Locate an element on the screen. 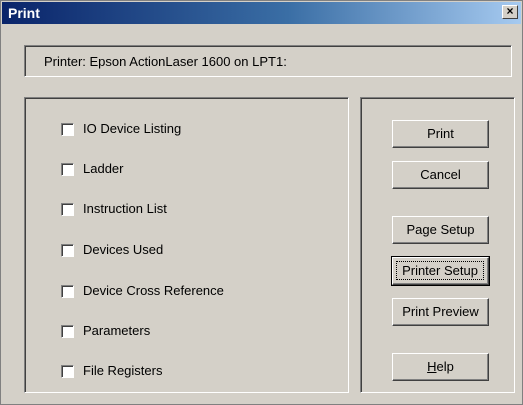  focus-rect: Printer Setup is located at coordinates (440, 270).